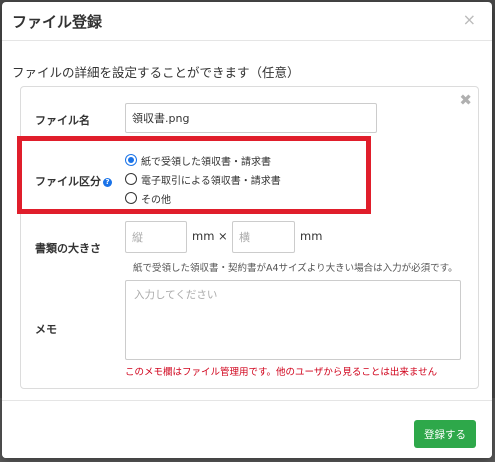  What do you see at coordinates (247, 21) in the screenshot?
I see `modal-header: ファイル登録 ×` at bounding box center [247, 21].